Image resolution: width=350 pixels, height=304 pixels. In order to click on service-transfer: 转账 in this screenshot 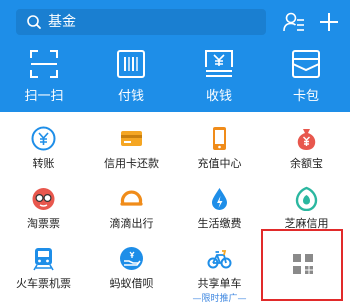, I will do `click(43, 150)`.